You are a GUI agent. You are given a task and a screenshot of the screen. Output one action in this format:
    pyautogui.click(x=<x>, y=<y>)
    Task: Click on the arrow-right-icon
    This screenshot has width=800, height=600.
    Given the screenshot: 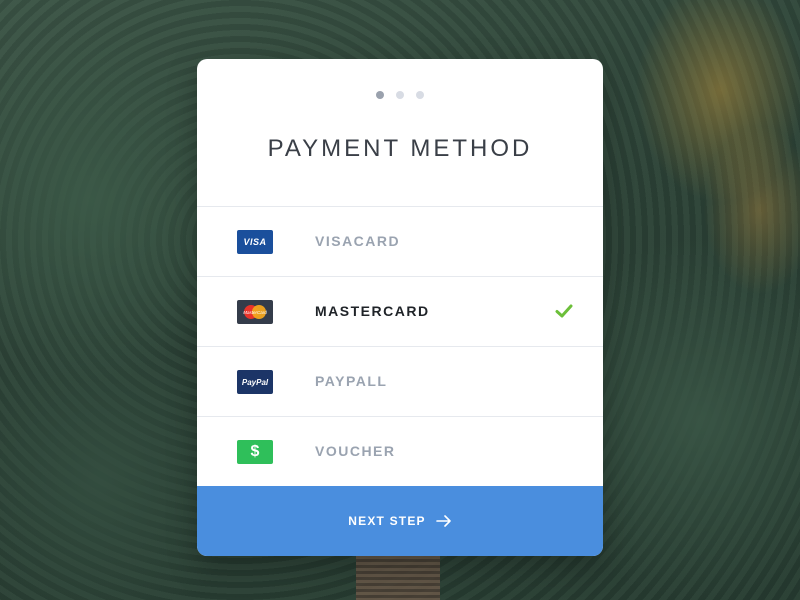 What is the action you would take?
    pyautogui.click(x=443, y=521)
    